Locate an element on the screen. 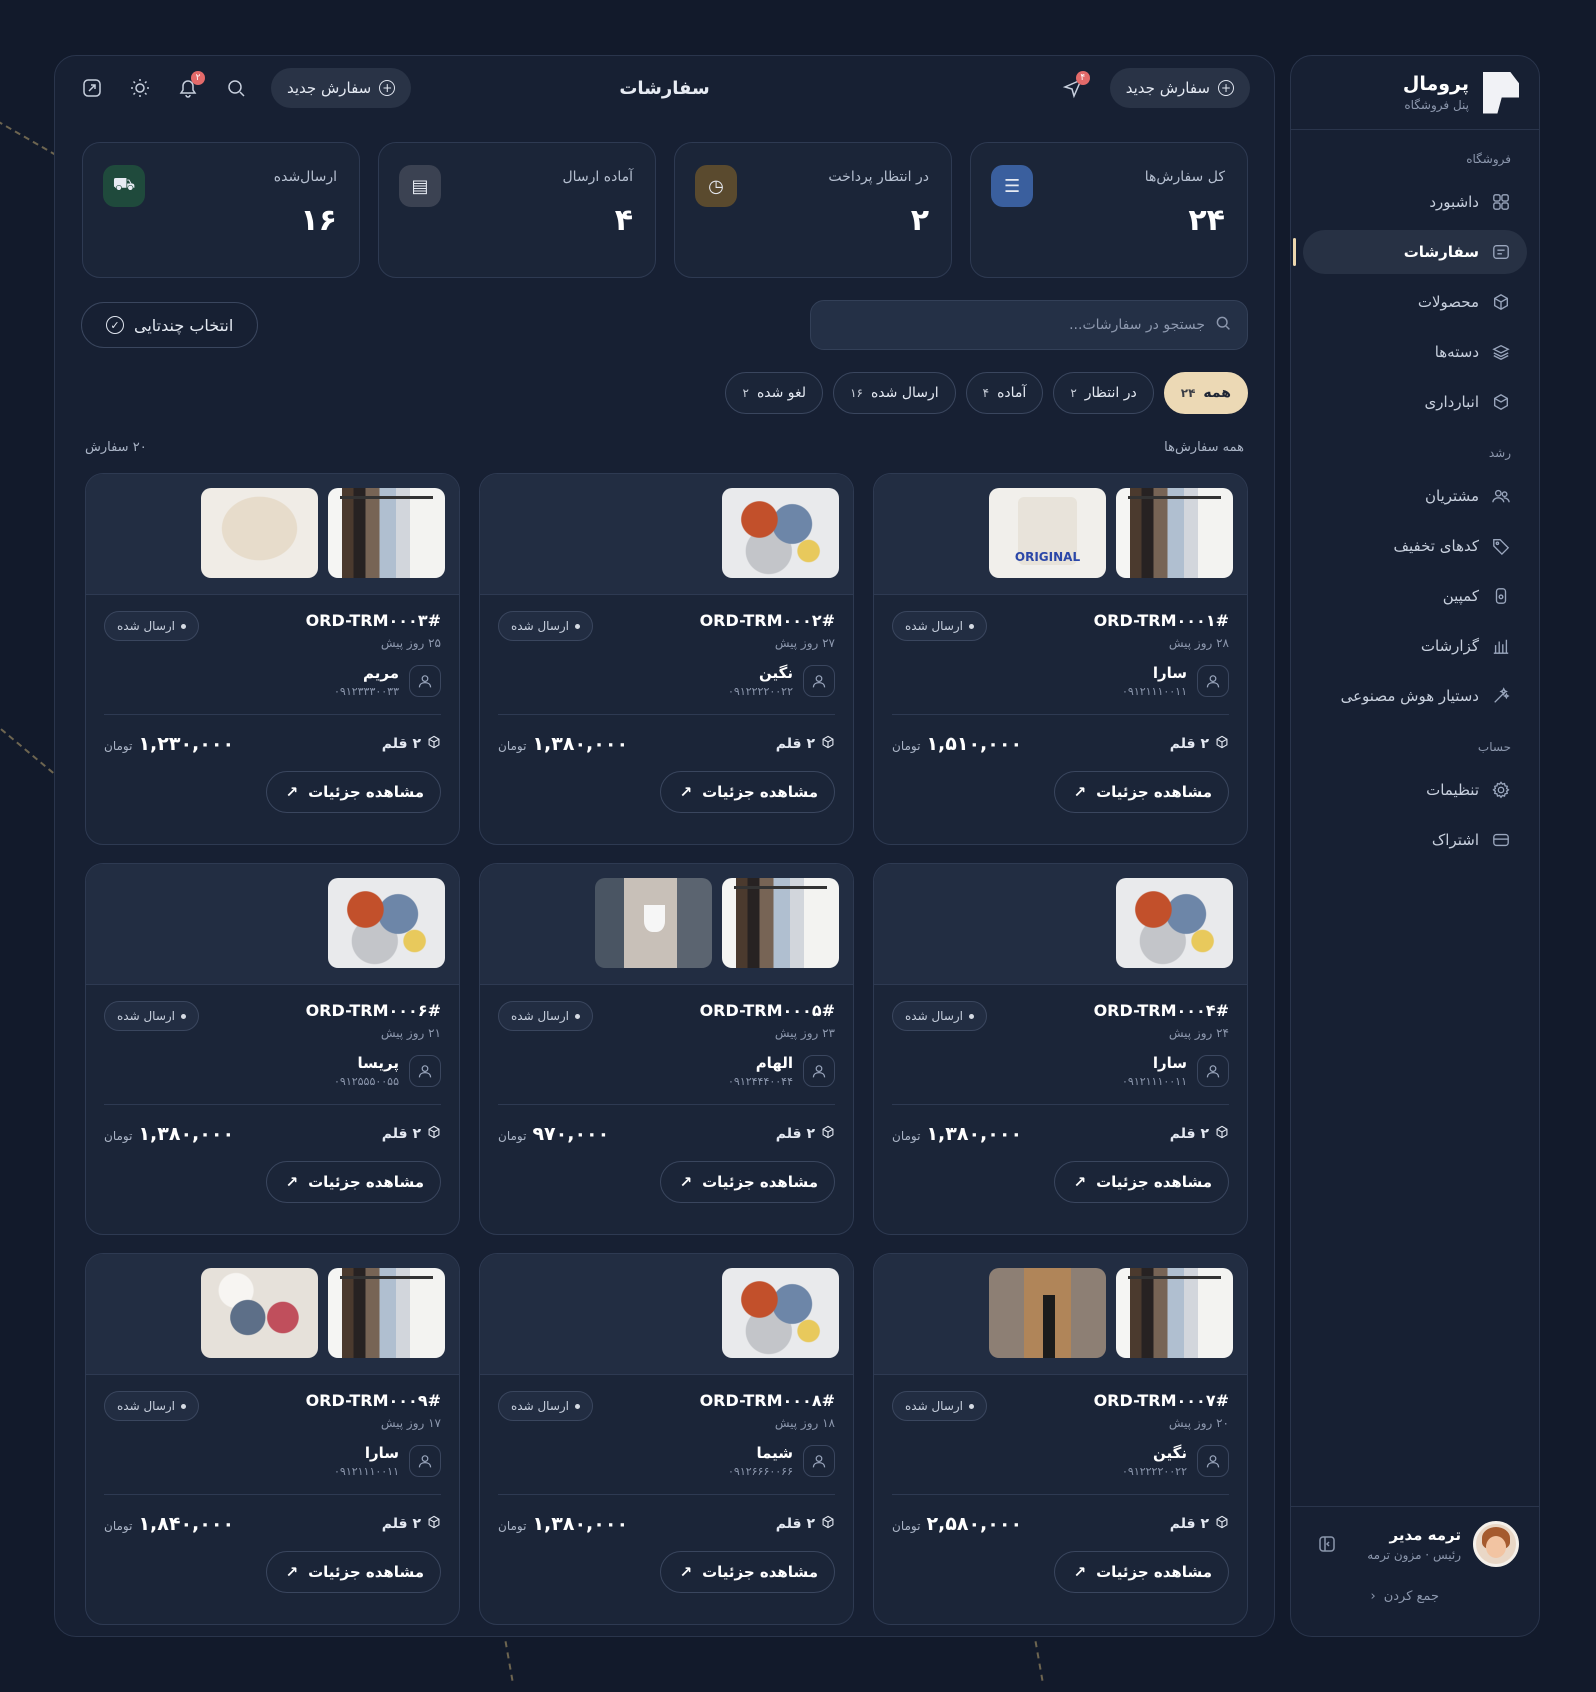 This screenshot has height=1692, width=1596. new-order-button-primary: + سفارش جدید is located at coordinates (1180, 88).